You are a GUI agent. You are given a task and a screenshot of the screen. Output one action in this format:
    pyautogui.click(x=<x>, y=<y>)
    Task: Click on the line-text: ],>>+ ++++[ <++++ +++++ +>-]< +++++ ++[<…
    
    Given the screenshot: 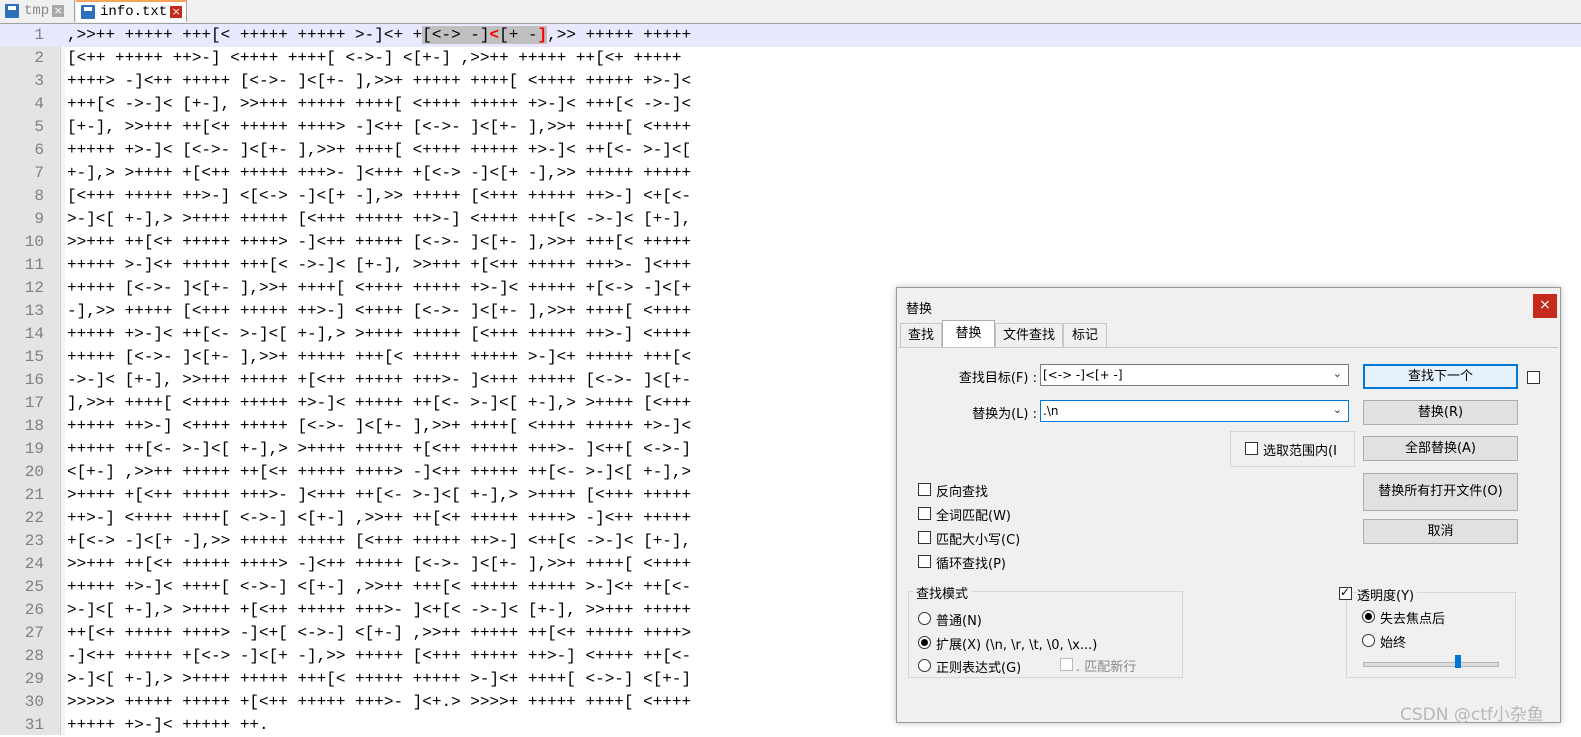 What is the action you would take?
    pyautogui.click(x=379, y=403)
    